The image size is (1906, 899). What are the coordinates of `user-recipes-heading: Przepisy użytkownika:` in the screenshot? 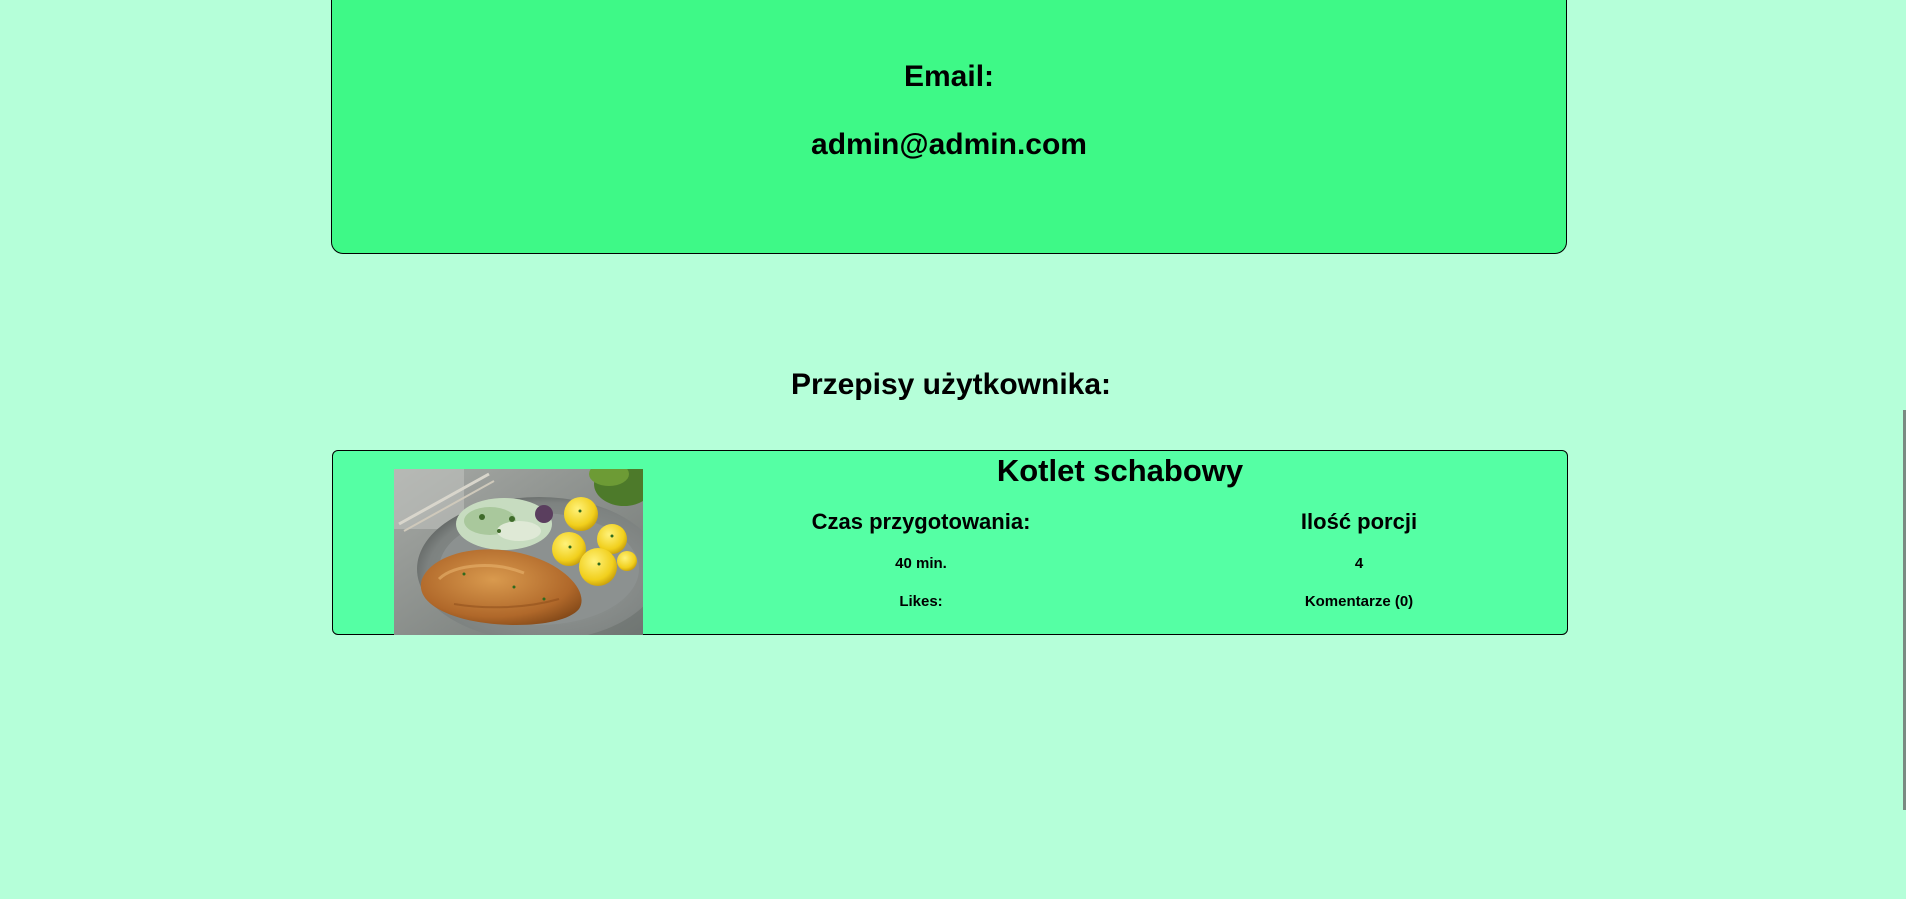 It's located at (951, 384).